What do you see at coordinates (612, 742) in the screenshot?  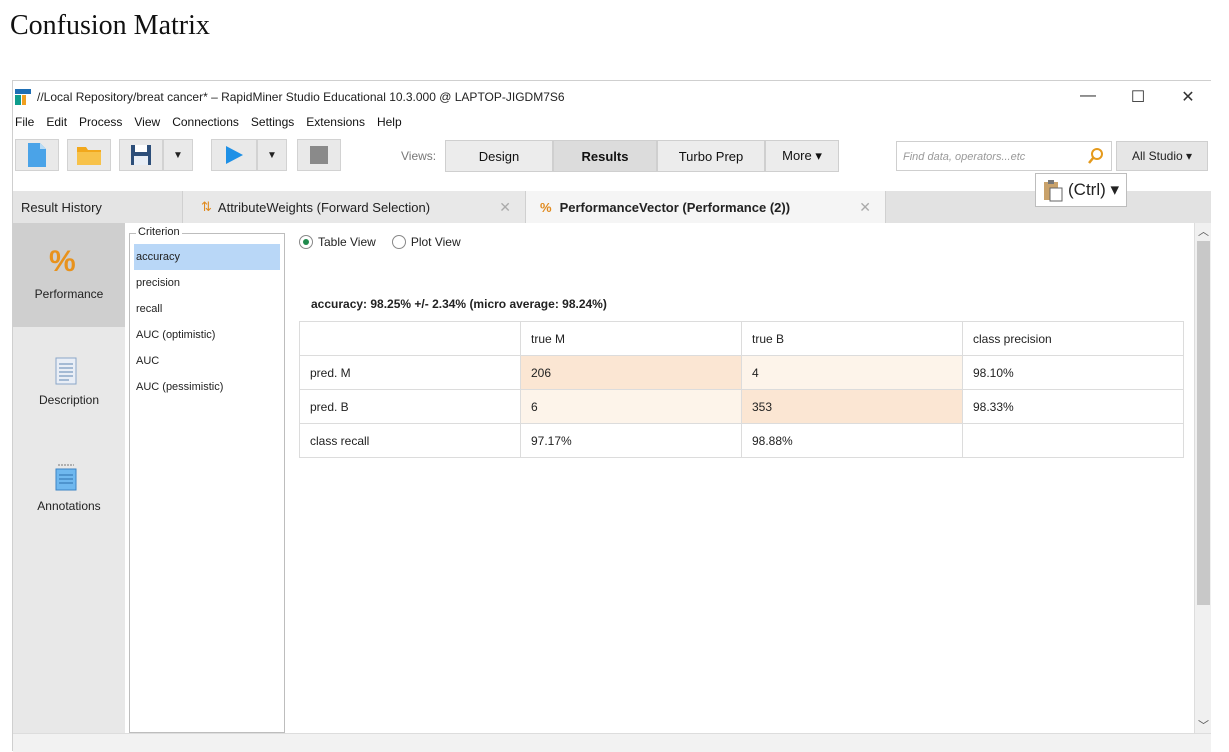 I see `status-bar` at bounding box center [612, 742].